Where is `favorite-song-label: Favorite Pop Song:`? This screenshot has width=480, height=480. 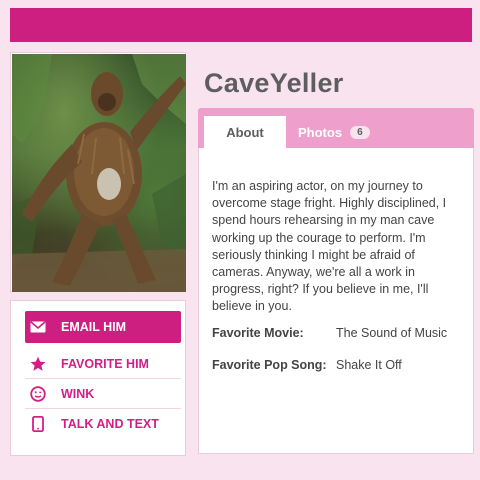 favorite-song-label: Favorite Pop Song: is located at coordinates (269, 365).